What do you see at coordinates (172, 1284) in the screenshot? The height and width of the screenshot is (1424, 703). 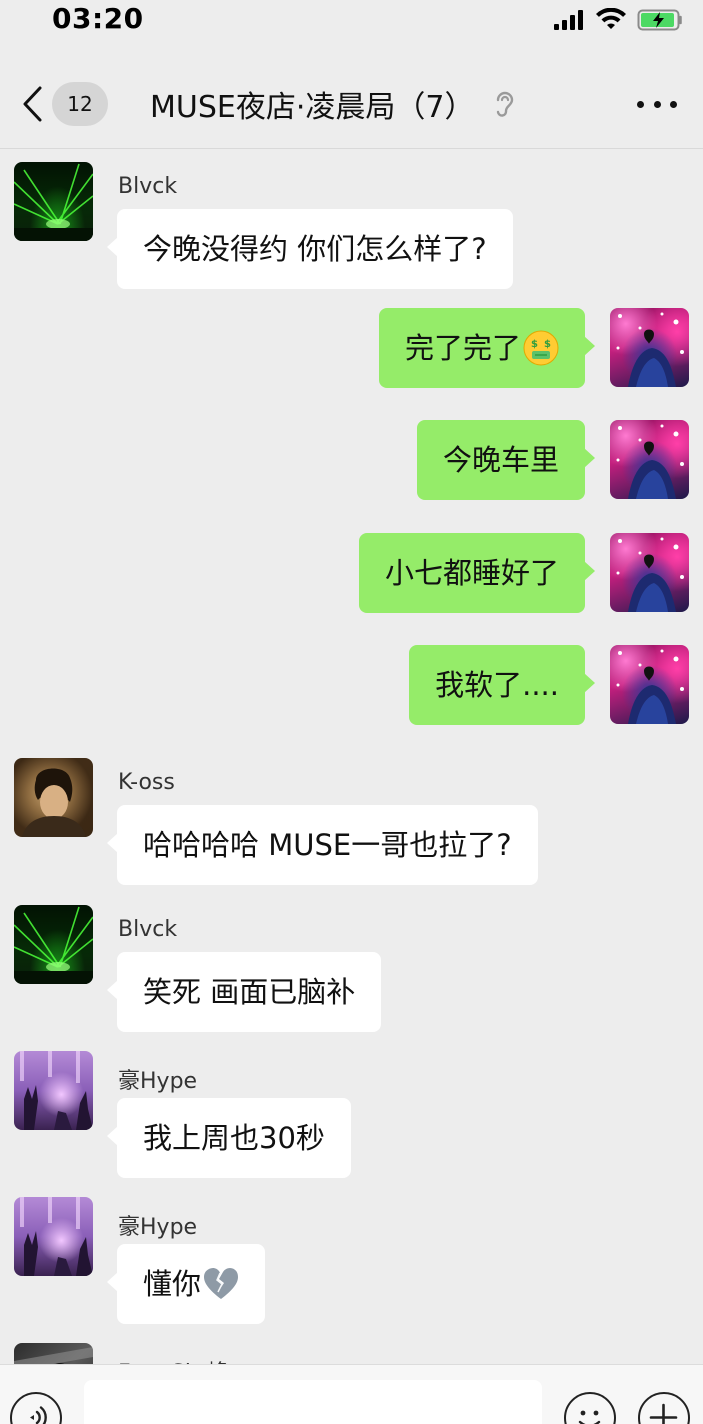 I see `message-text: 懂你` at bounding box center [172, 1284].